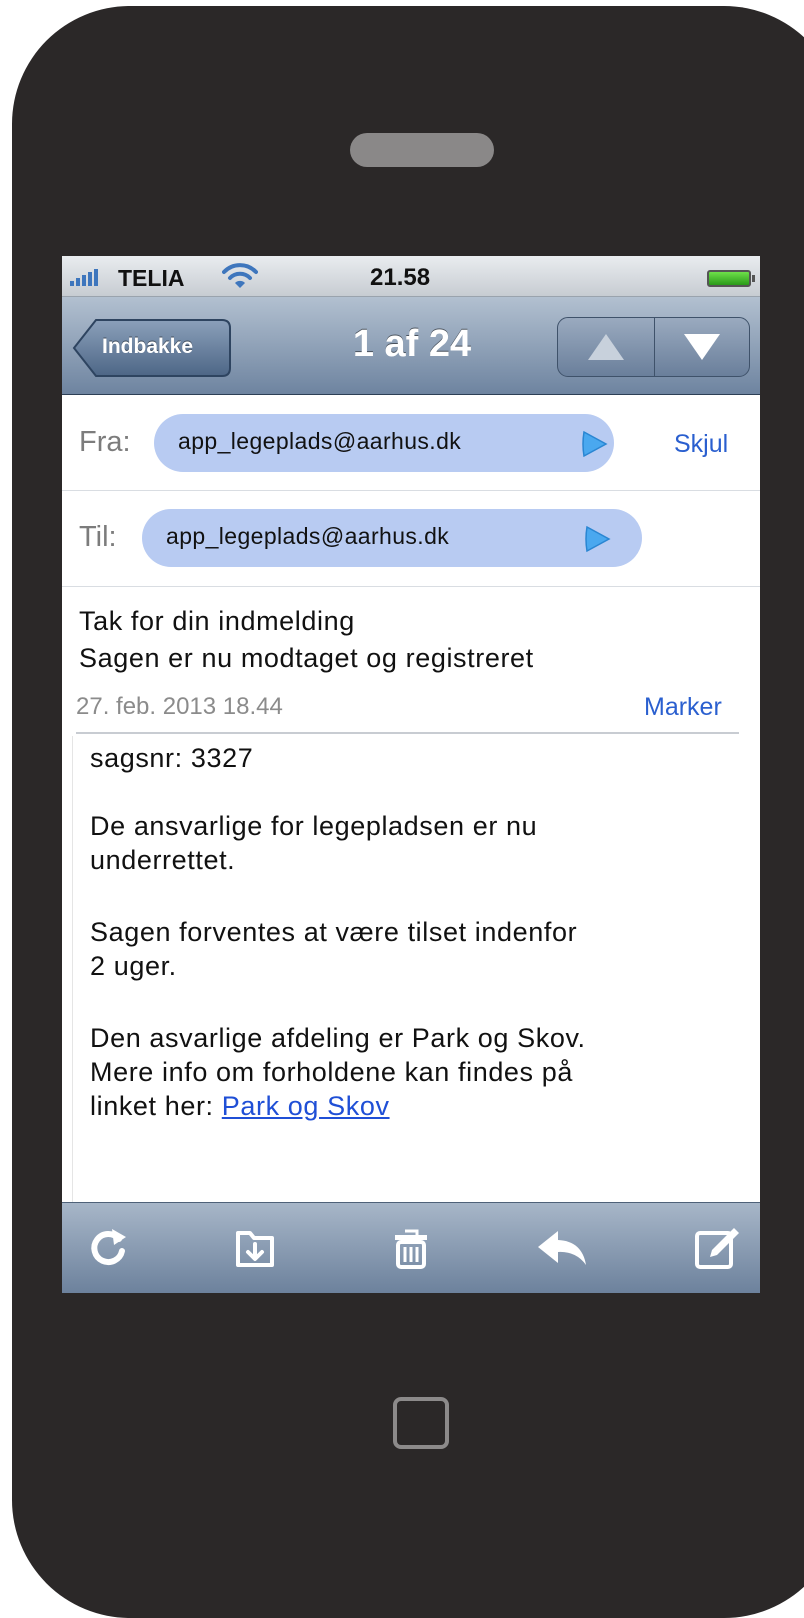  Describe the element at coordinates (731, 278) in the screenshot. I see `battery-icon` at that location.